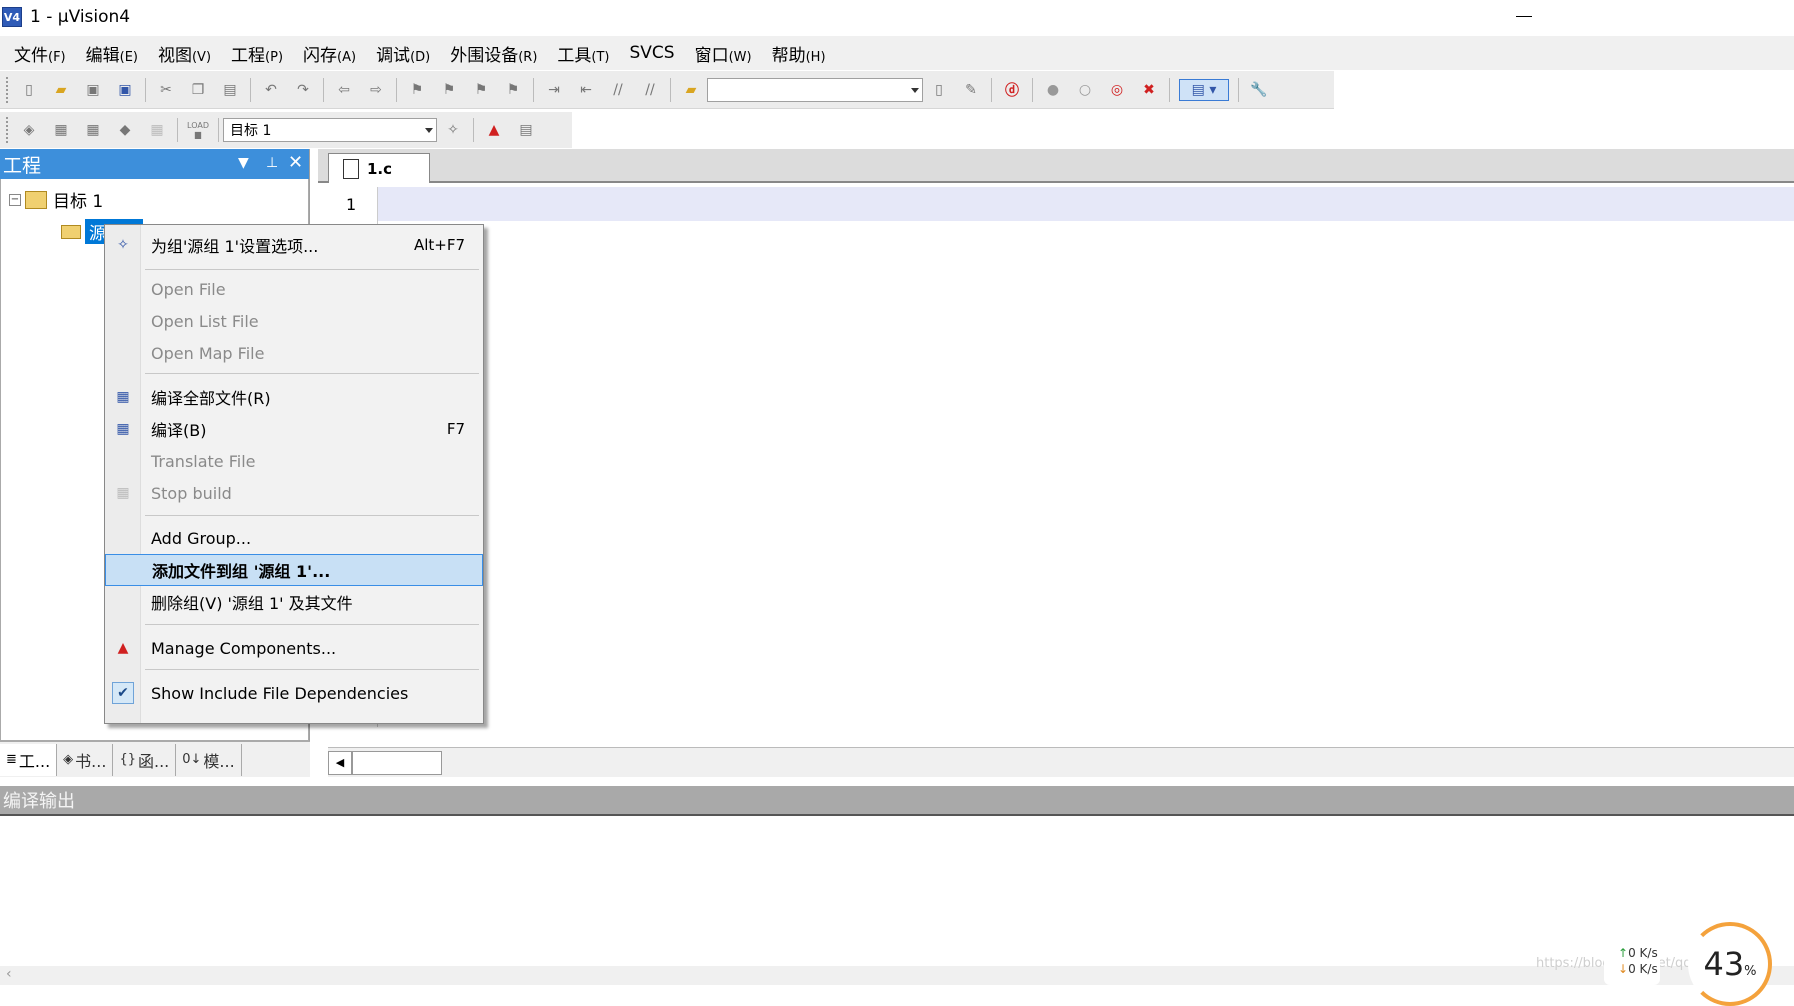 The width and height of the screenshot is (1794, 1006). I want to click on menu-peripherals: 外围设备(R), so click(493, 53).